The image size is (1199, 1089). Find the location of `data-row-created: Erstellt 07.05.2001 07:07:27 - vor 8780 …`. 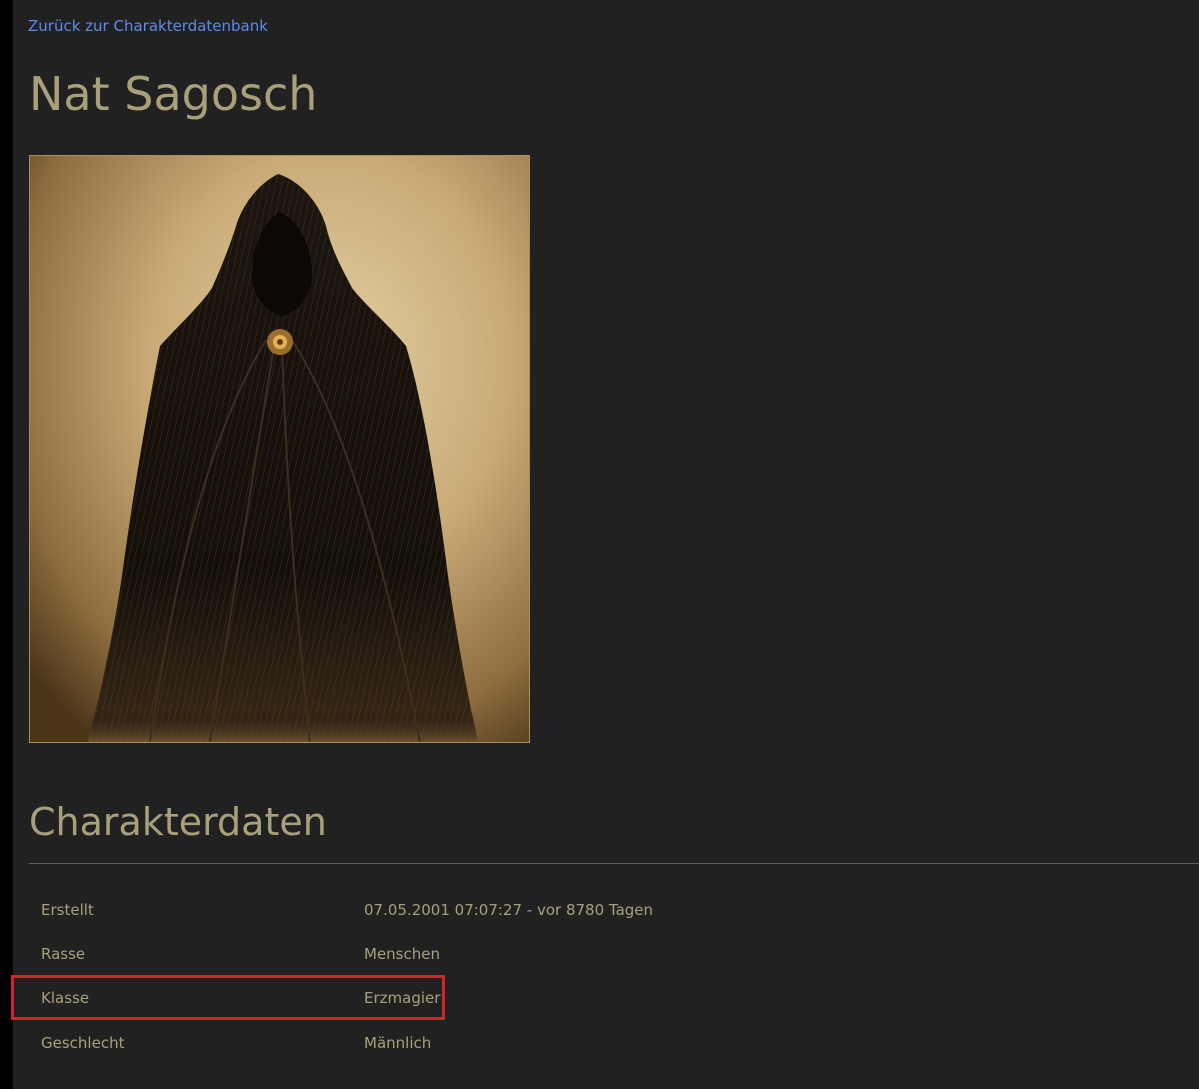

data-row-created: Erstellt 07.05.2001 07:07:27 - vor 8780 … is located at coordinates (614, 911).